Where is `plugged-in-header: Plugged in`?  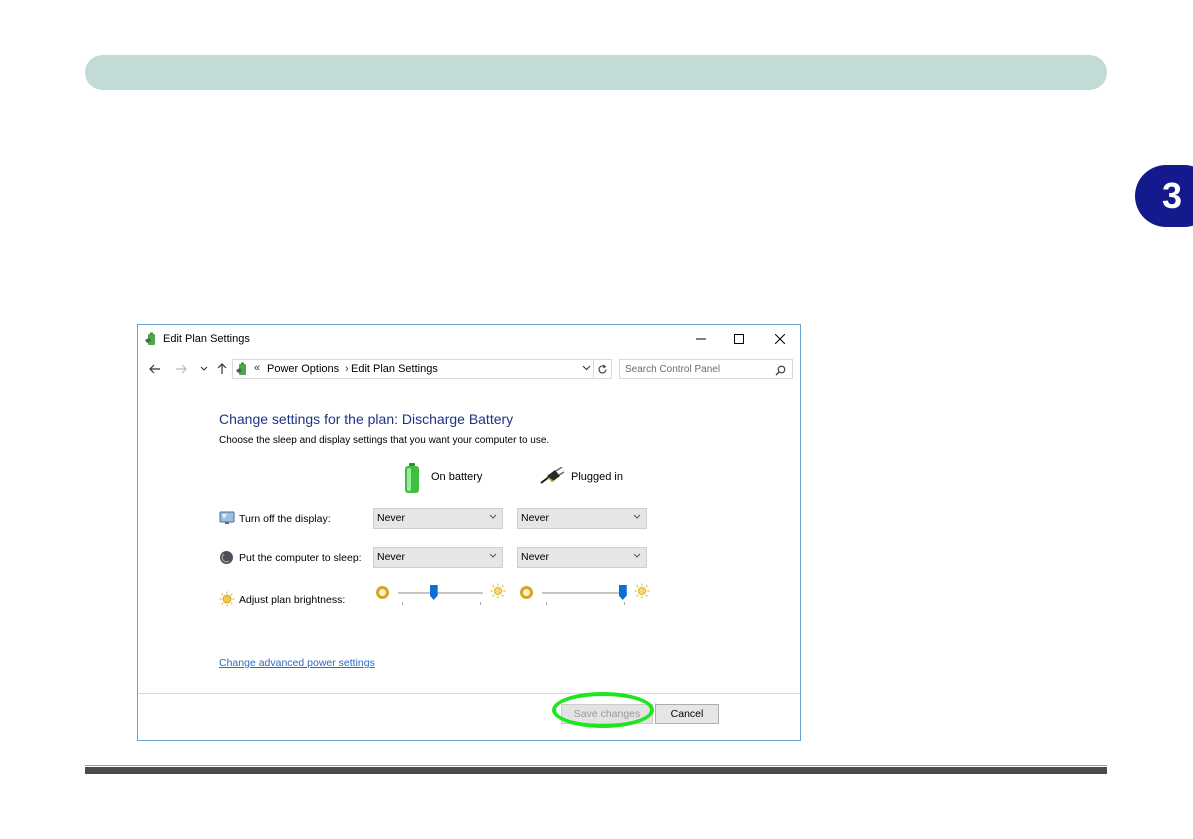 plugged-in-header: Plugged in is located at coordinates (597, 477).